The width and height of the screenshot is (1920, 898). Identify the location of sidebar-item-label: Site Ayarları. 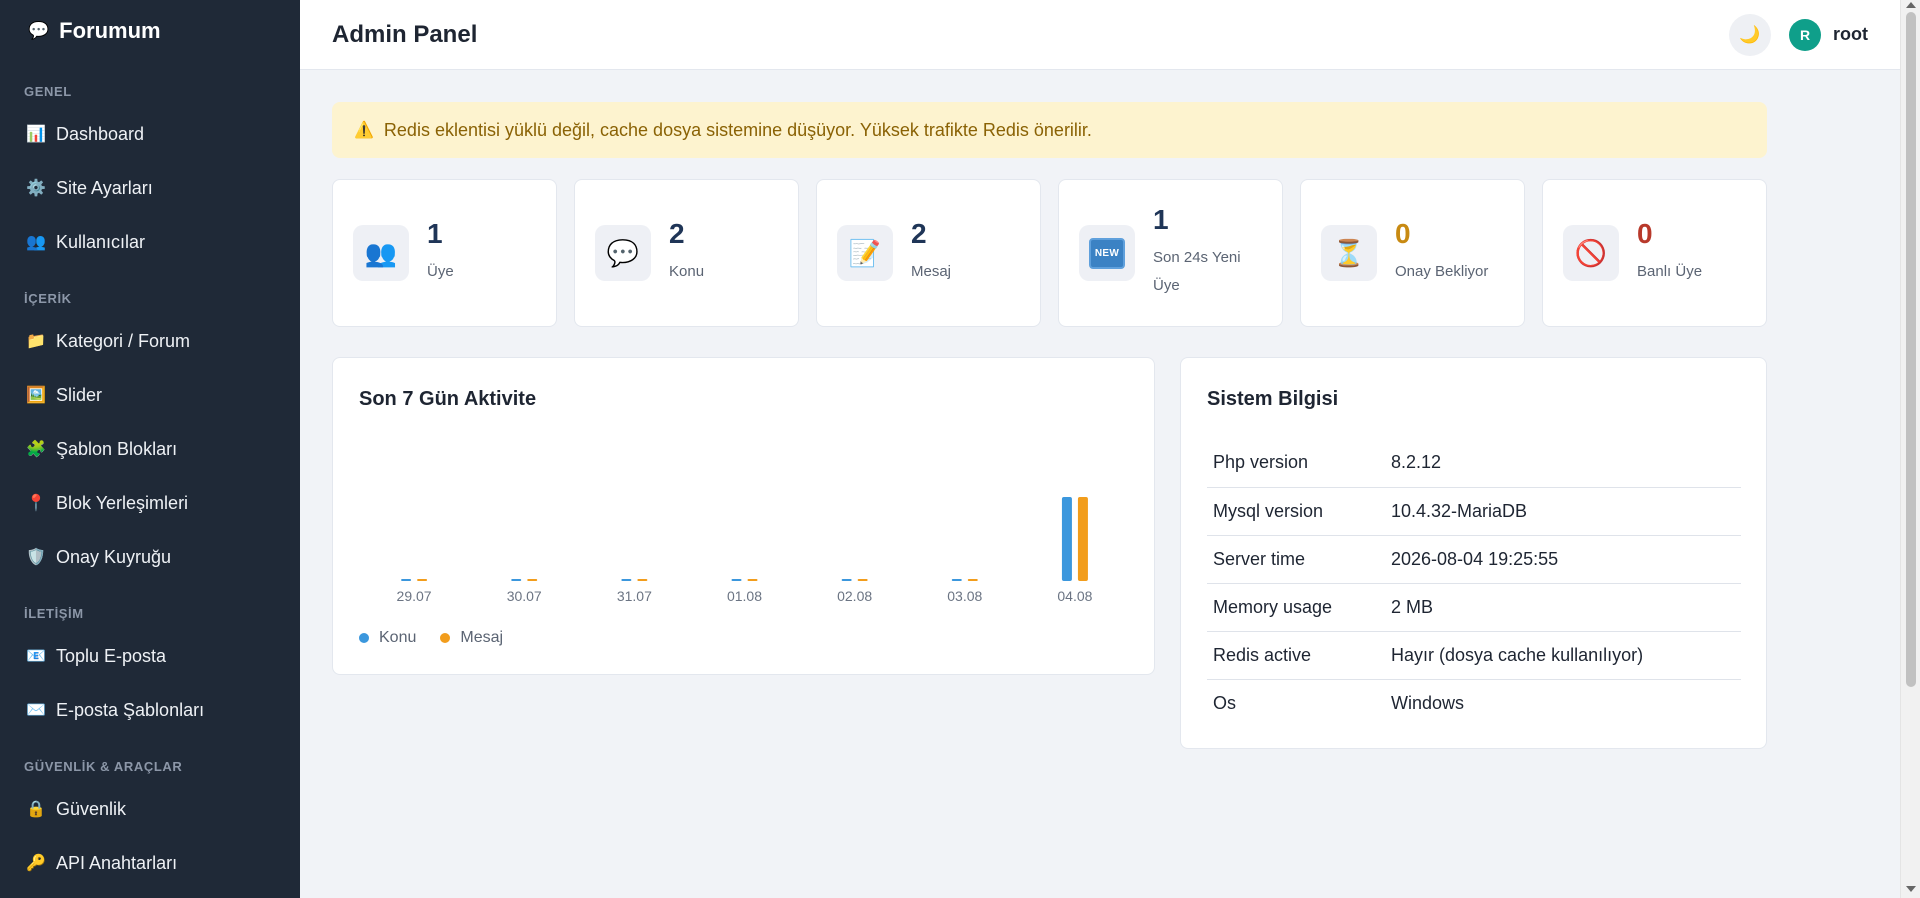
(104, 187).